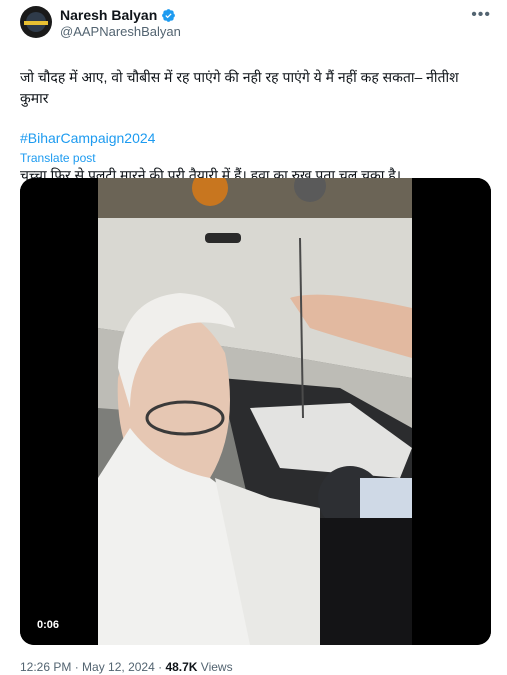 The image size is (507, 675). Describe the element at coordinates (118, 667) in the screenshot. I see `post-date: May 12, 2024` at that location.